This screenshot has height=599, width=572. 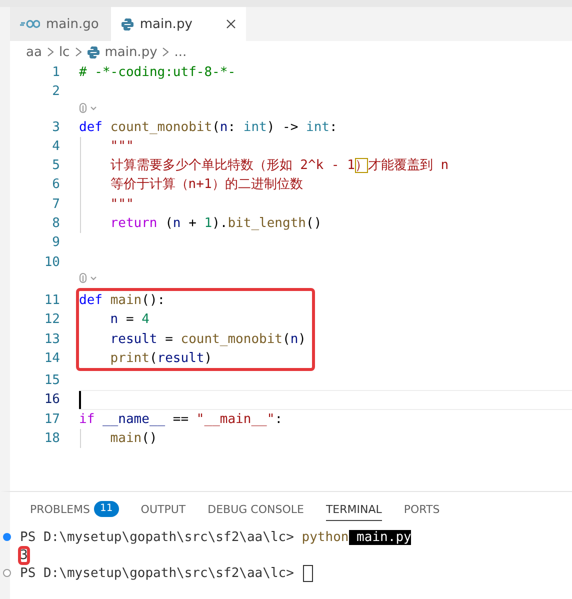 I want to click on line-number: 10, so click(x=51, y=263).